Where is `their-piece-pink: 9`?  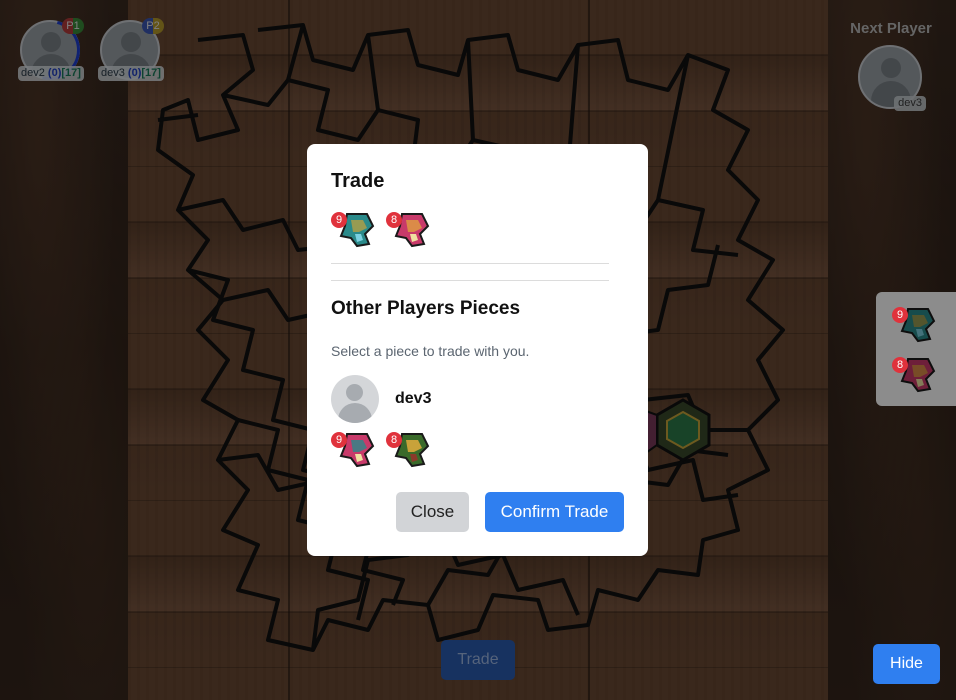 their-piece-pink: 9 is located at coordinates (353, 450).